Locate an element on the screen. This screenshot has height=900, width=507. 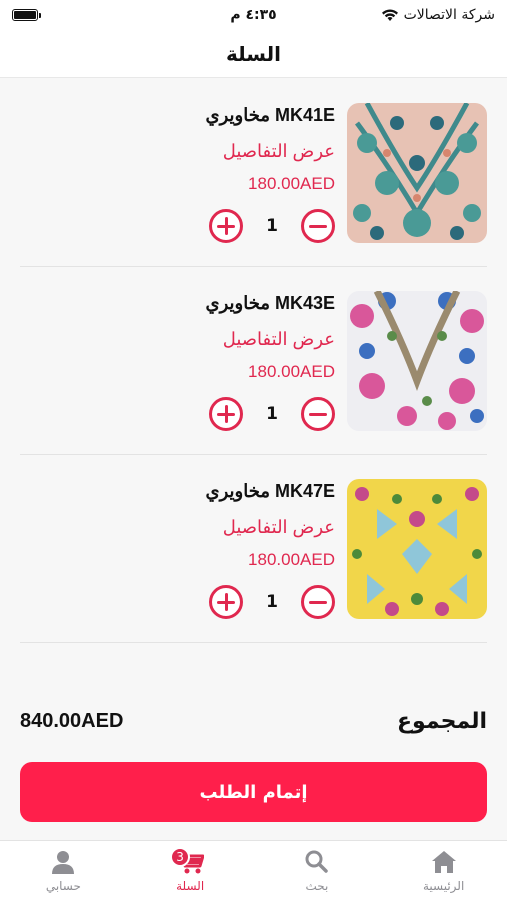
tab-cart: 3 السلة is located at coordinates (190, 870).